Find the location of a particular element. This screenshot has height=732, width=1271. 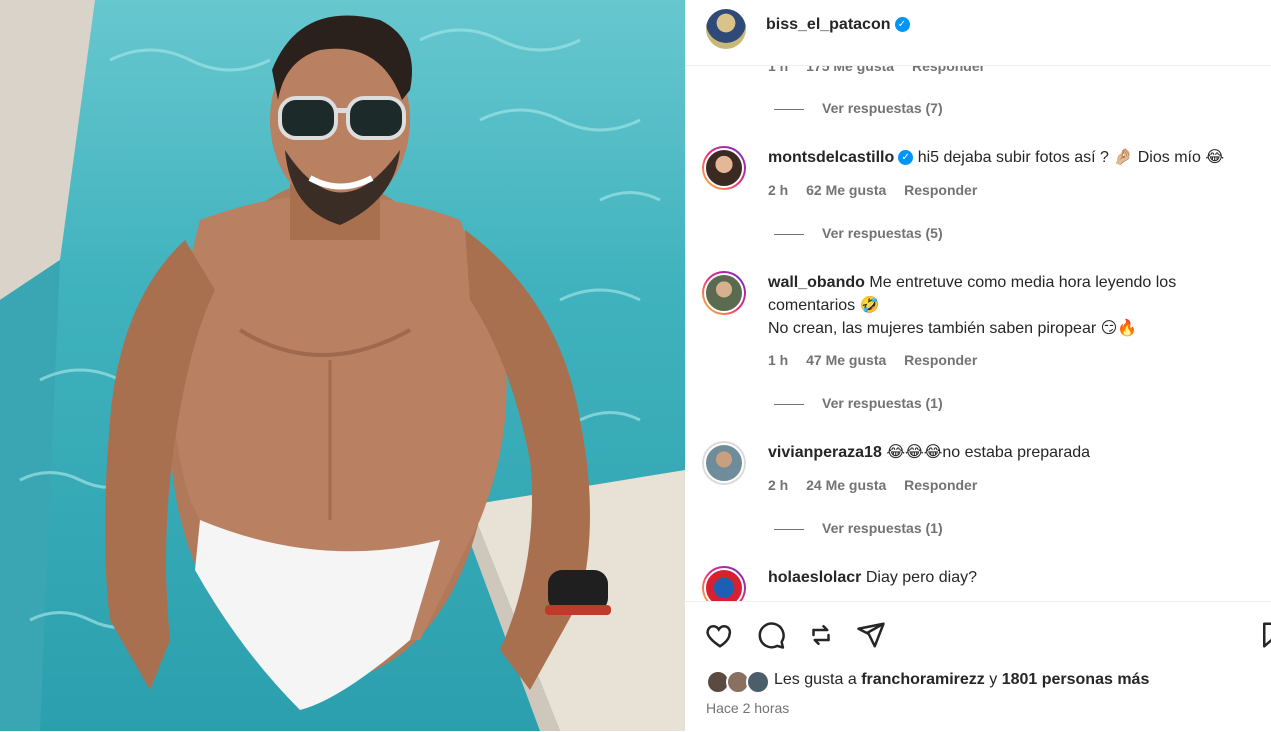

comment-likes: 175 Me gusta is located at coordinates (850, 70).